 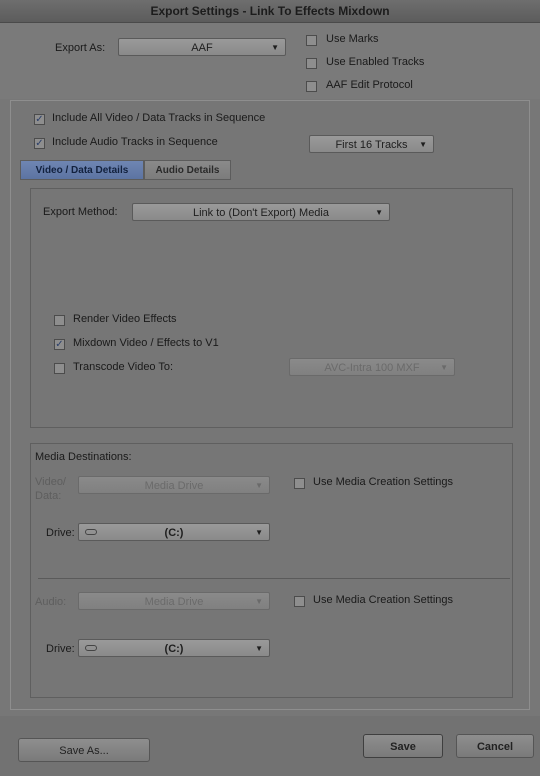 I want to click on tab-video-data-details: Video / Data Details, so click(x=82, y=170).